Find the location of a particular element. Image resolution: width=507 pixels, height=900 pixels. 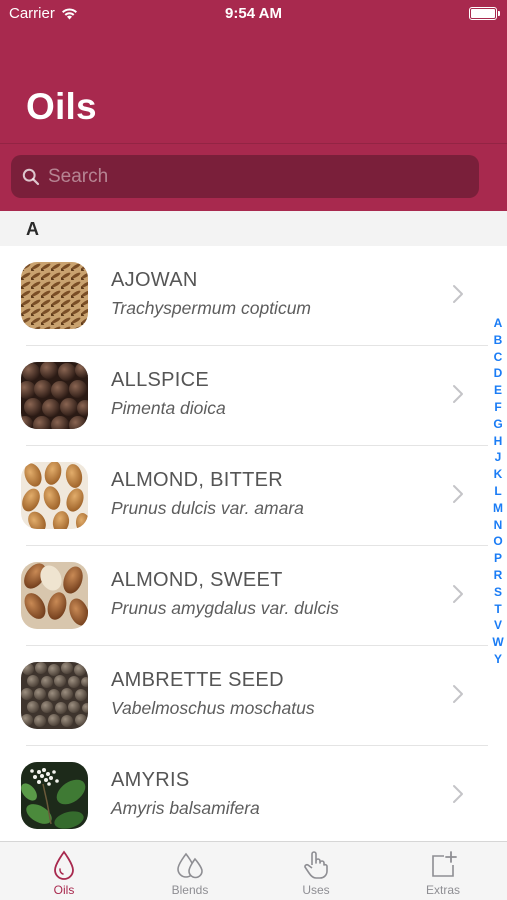

tab-extras: Extras is located at coordinates (443, 871).